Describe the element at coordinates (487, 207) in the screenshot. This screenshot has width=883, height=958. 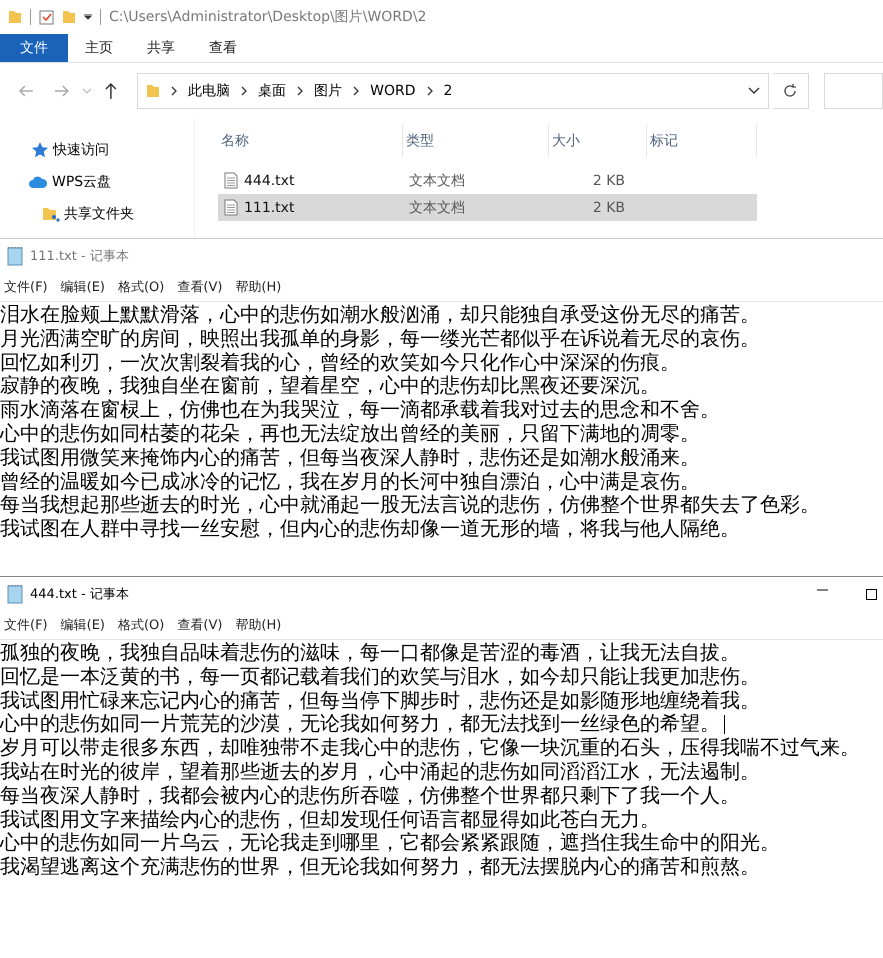
I see `file-row: 111.txt 文本文档 2 KB` at that location.